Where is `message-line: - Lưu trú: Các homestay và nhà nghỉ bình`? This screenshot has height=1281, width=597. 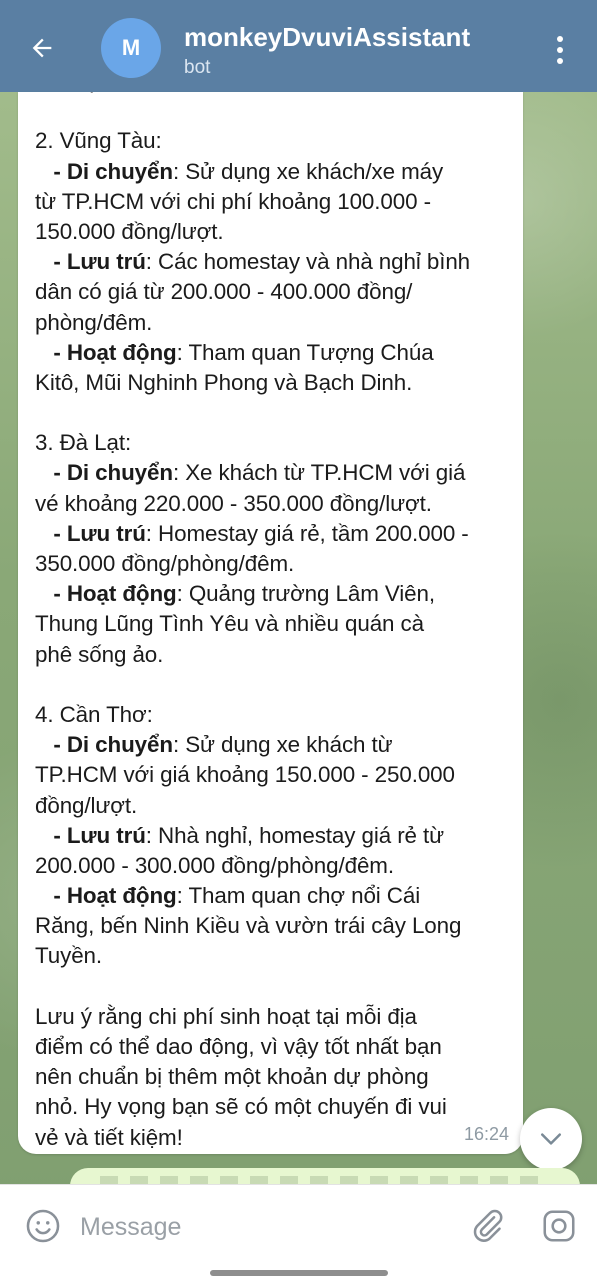
message-line: - Lưu trú: Các homestay và nhà nghỉ bình is located at coordinates (275, 262).